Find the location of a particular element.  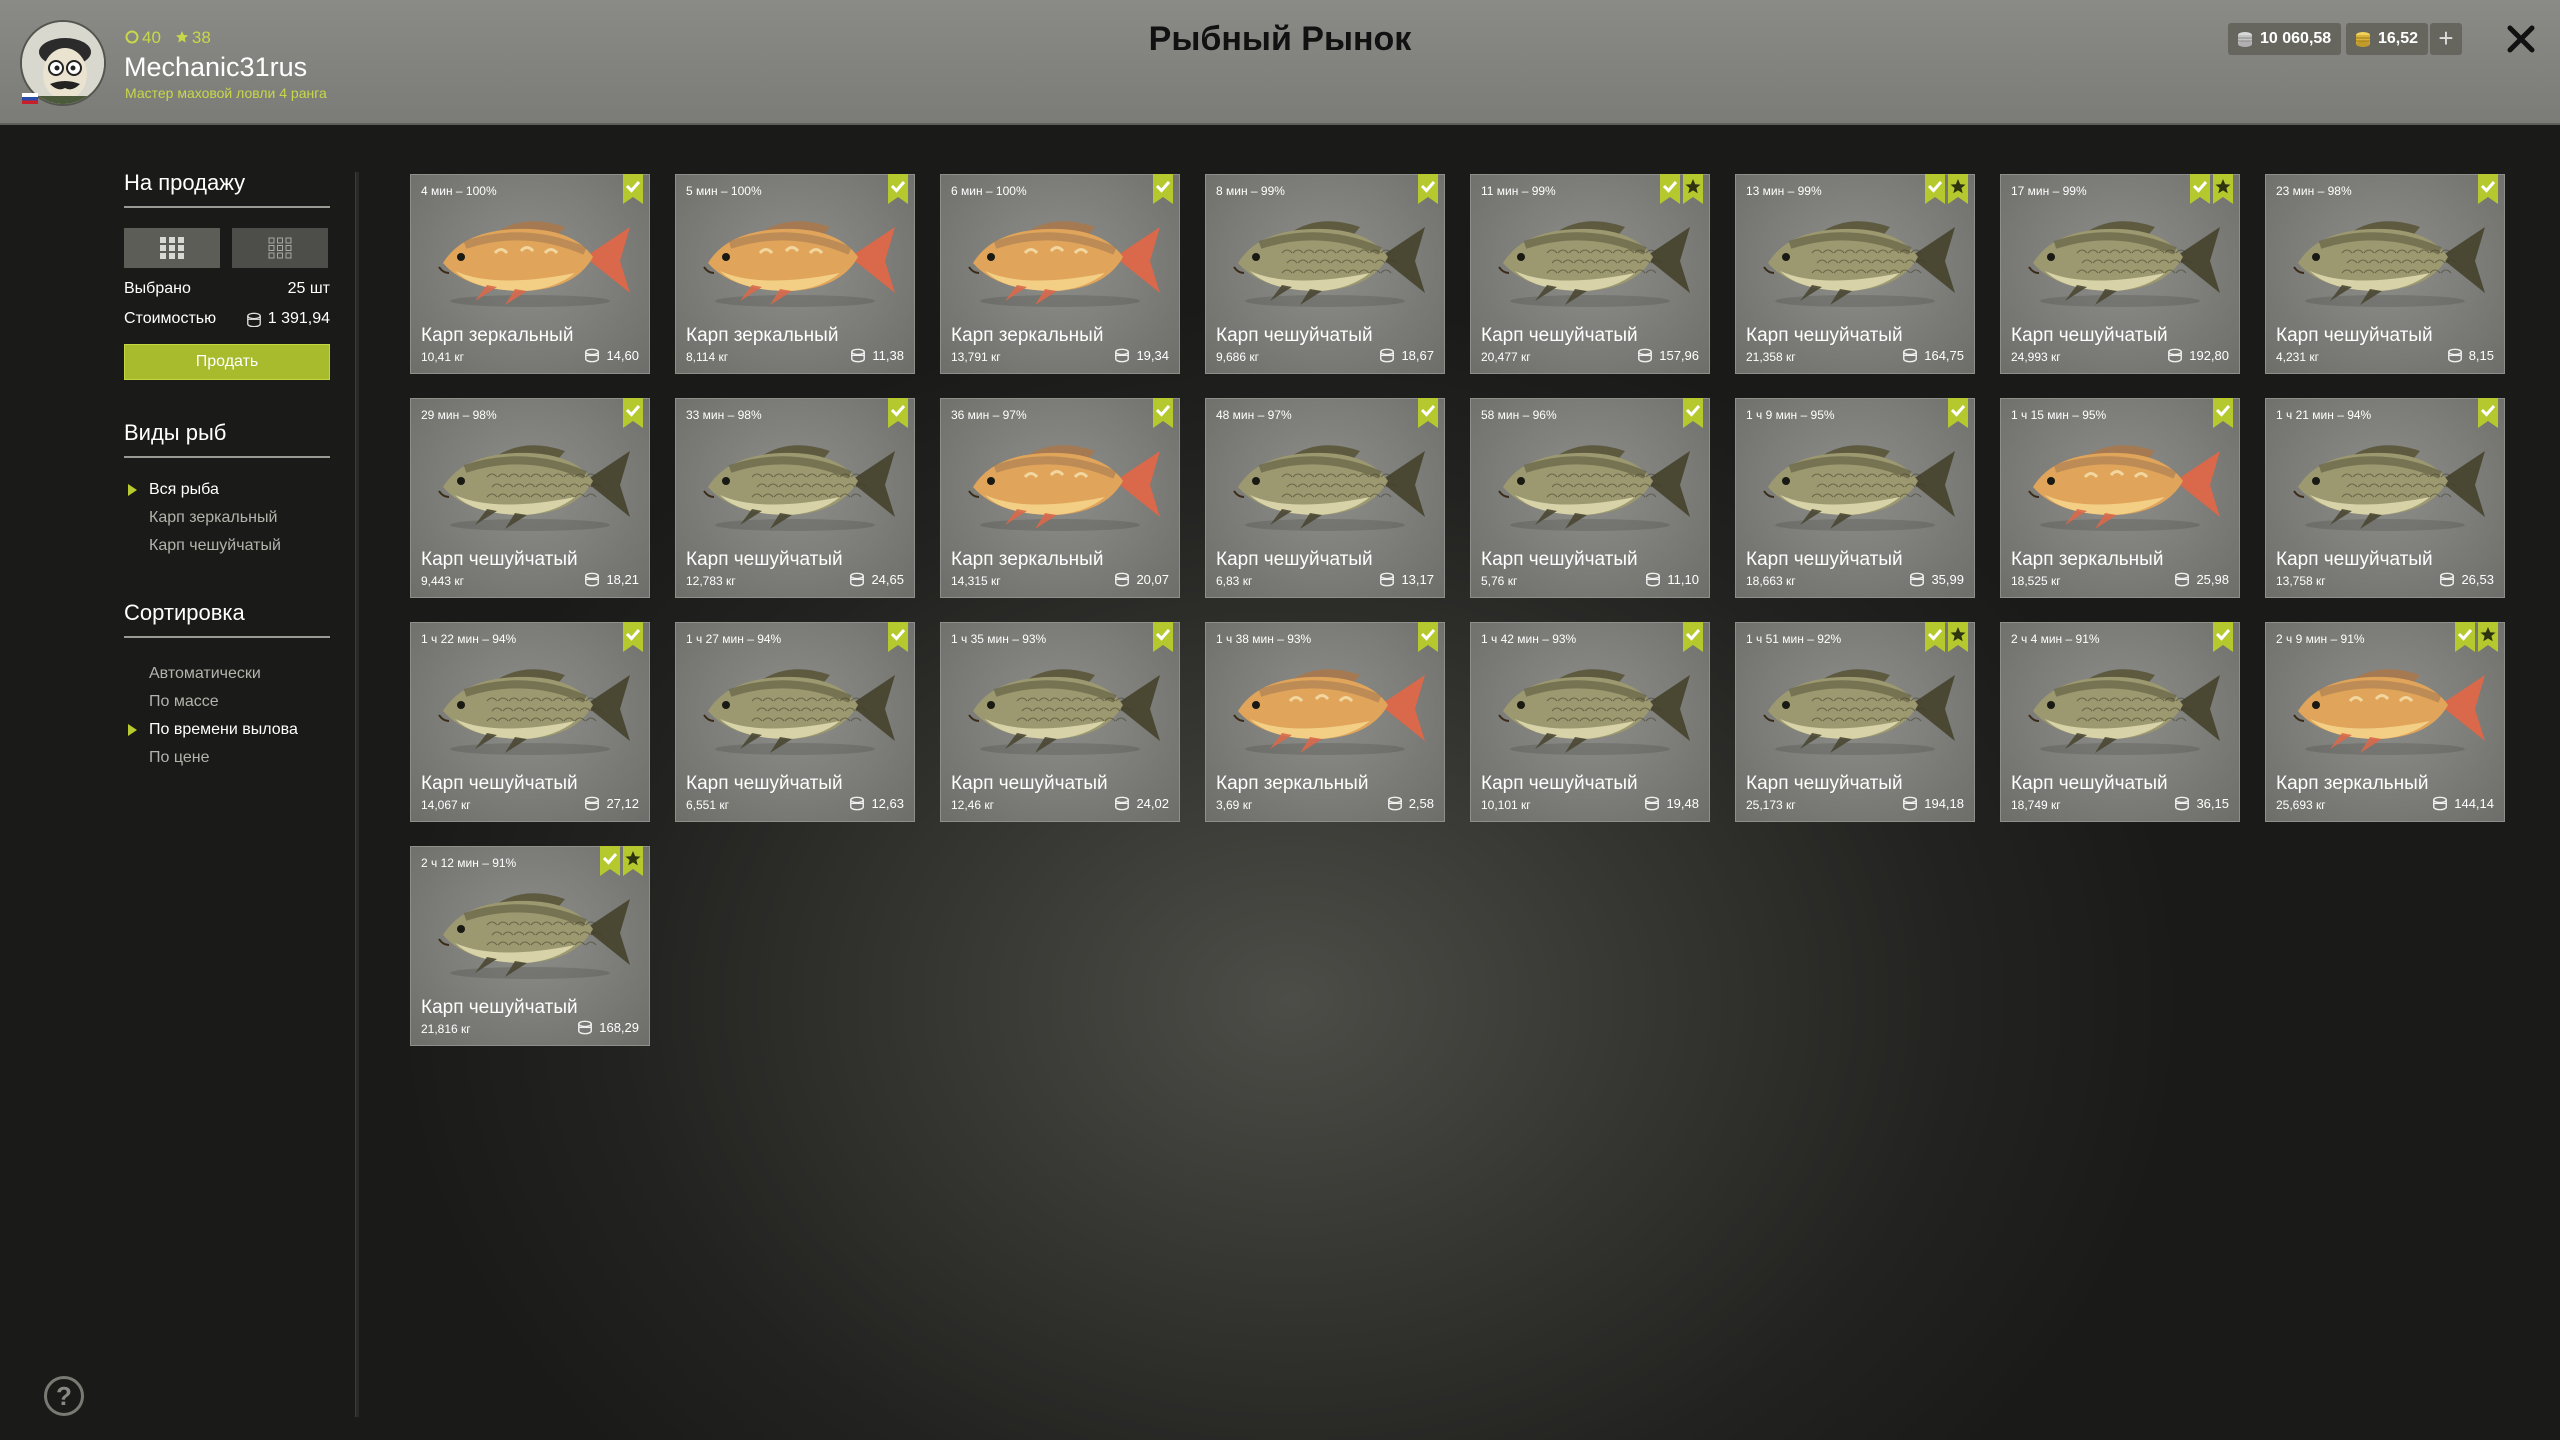

fish-price: 24,65 is located at coordinates (876, 579).